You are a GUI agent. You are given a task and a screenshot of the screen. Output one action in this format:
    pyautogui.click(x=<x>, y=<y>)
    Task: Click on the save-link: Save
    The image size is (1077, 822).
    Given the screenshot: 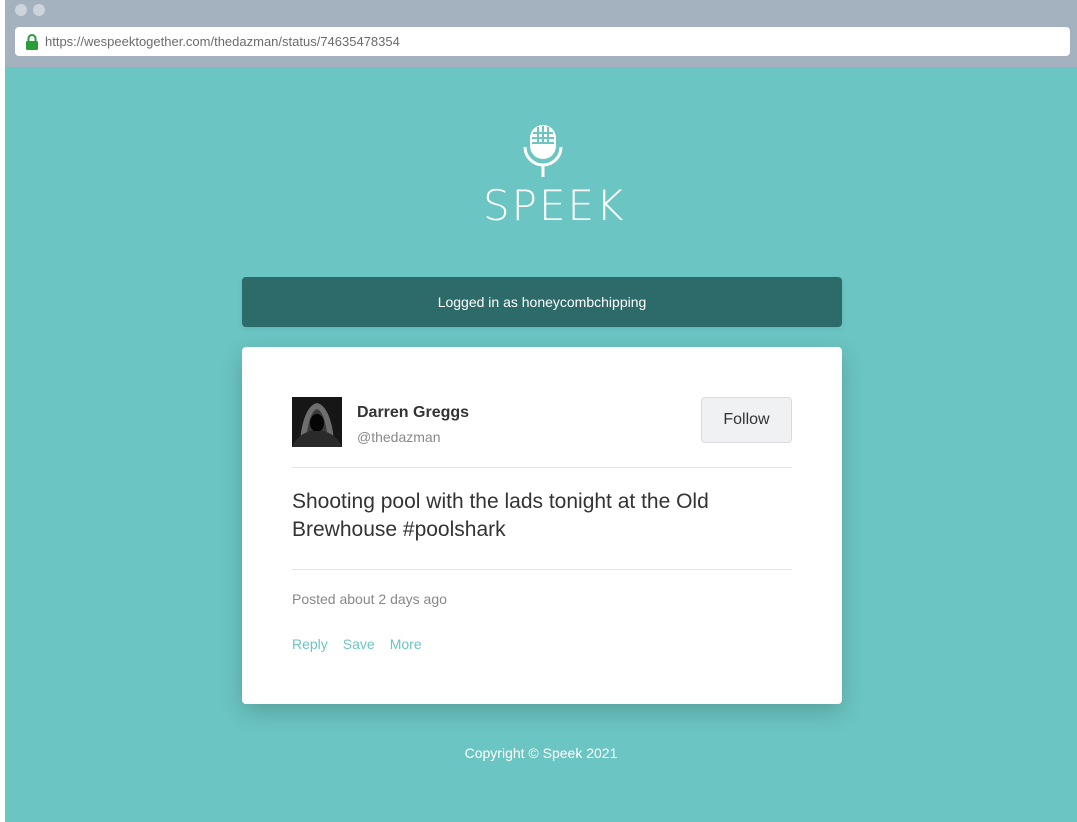 What is the action you would take?
    pyautogui.click(x=359, y=644)
    